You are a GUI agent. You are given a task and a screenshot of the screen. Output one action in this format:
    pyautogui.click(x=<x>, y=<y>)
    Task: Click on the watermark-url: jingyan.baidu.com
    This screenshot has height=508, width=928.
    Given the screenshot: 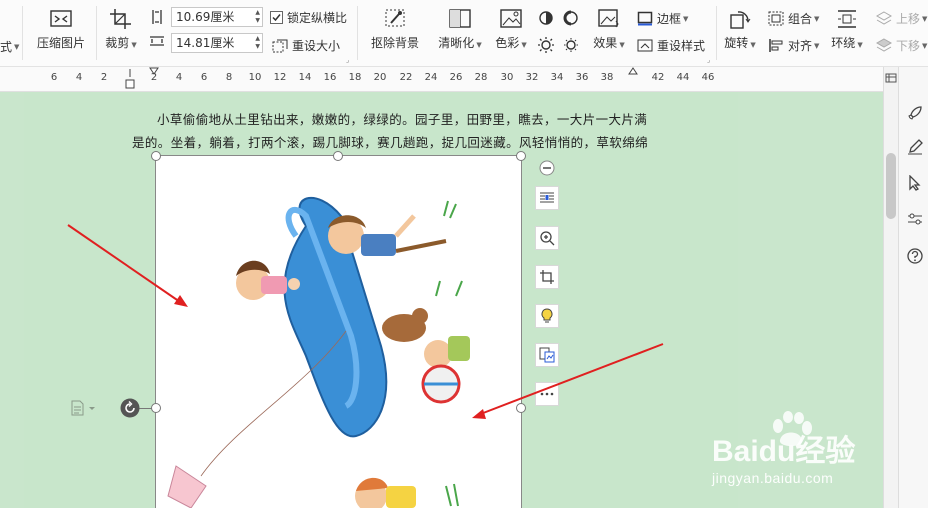 What is the action you would take?
    pyautogui.click(x=773, y=478)
    